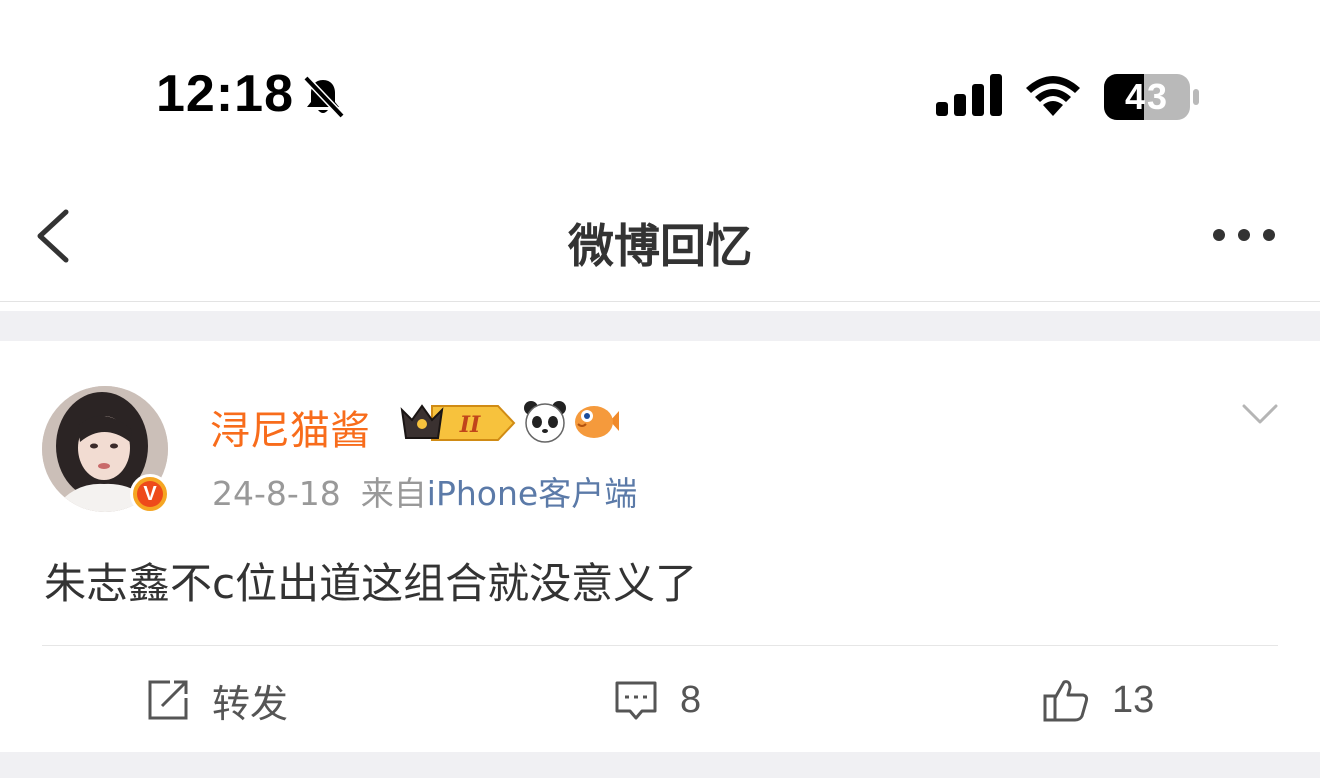  Describe the element at coordinates (636, 700) in the screenshot. I see `comment-icon` at that location.